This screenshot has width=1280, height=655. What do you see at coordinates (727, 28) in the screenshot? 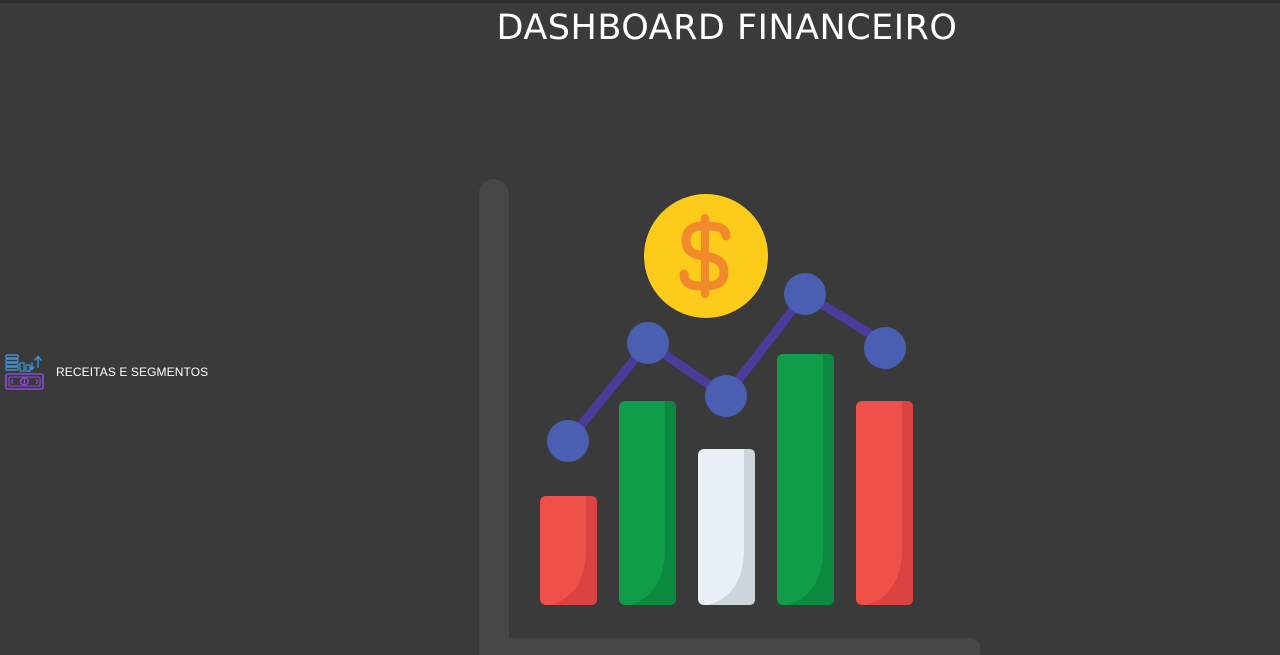
I see `page-title: DASHBOARD FINANCEIRO` at bounding box center [727, 28].